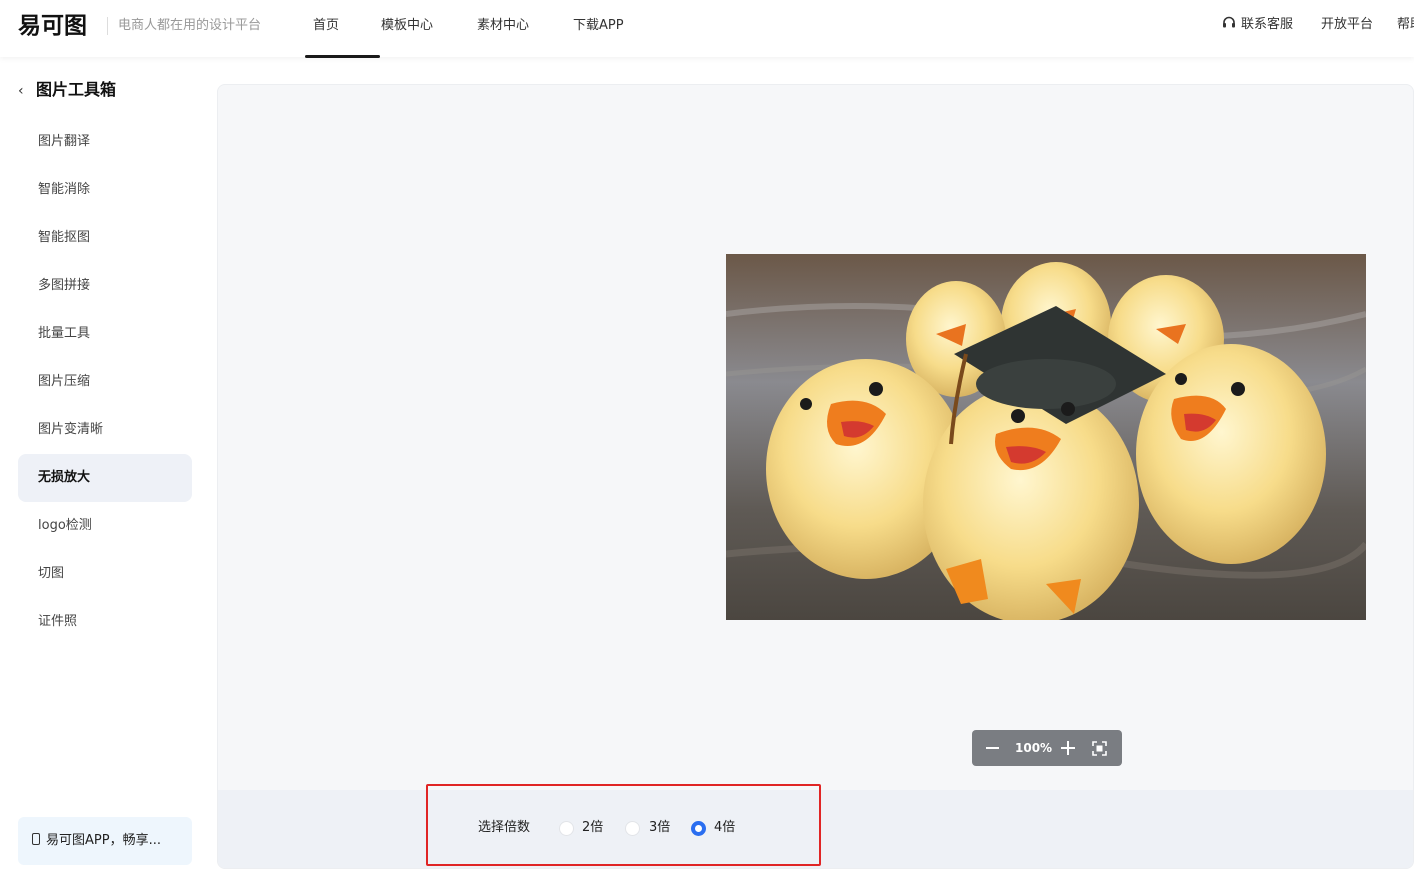 The height and width of the screenshot is (883, 1414). What do you see at coordinates (724, 828) in the screenshot?
I see `radio-4x-label: 4倍` at bounding box center [724, 828].